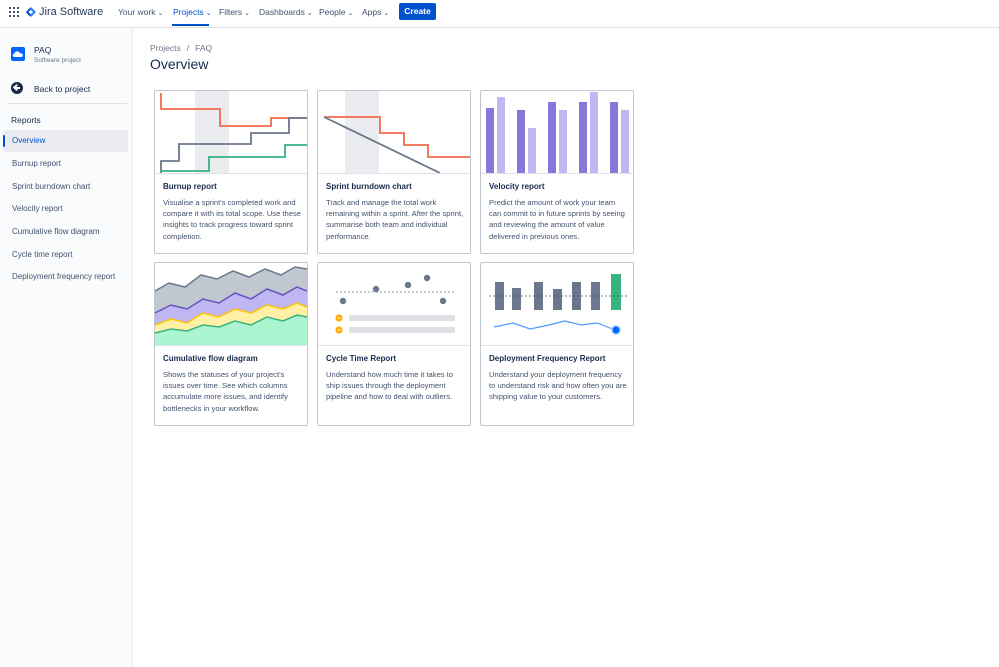 The height and width of the screenshot is (667, 999). What do you see at coordinates (233, 132) in the screenshot?
I see `burnup-illustration` at bounding box center [233, 132].